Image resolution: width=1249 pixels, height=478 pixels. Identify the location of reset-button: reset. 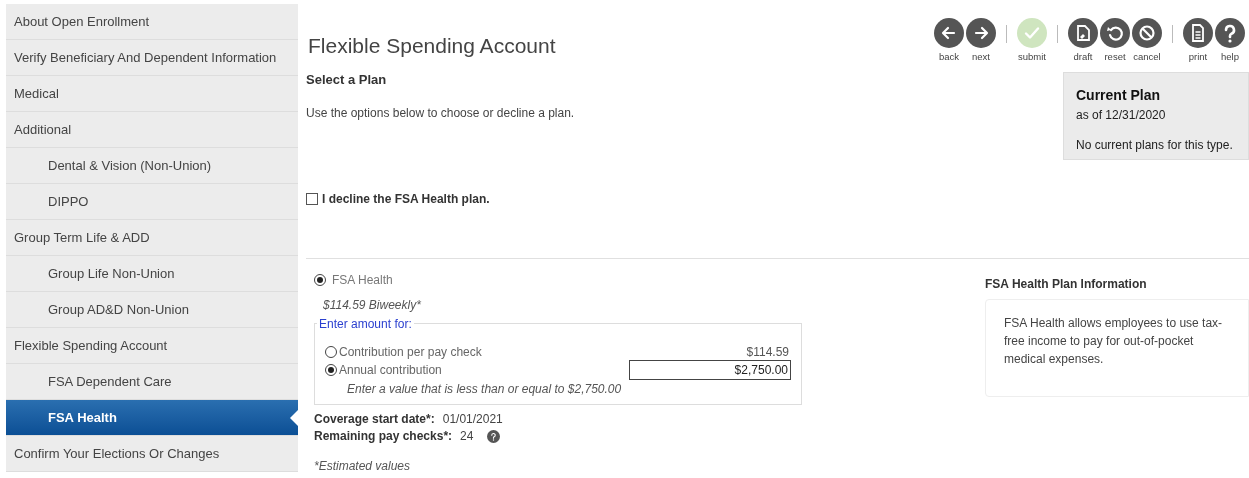
(1115, 41).